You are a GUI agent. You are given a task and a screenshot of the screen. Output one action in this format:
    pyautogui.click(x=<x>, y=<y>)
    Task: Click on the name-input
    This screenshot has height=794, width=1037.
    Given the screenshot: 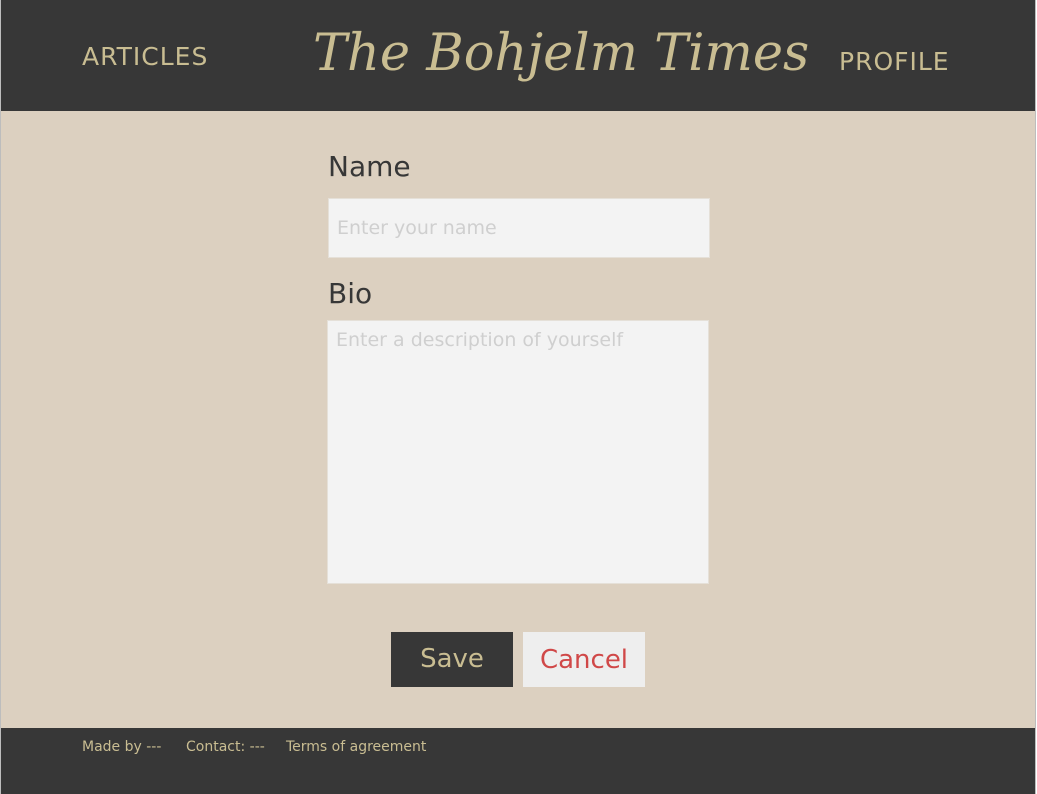 What is the action you would take?
    pyautogui.click(x=519, y=228)
    